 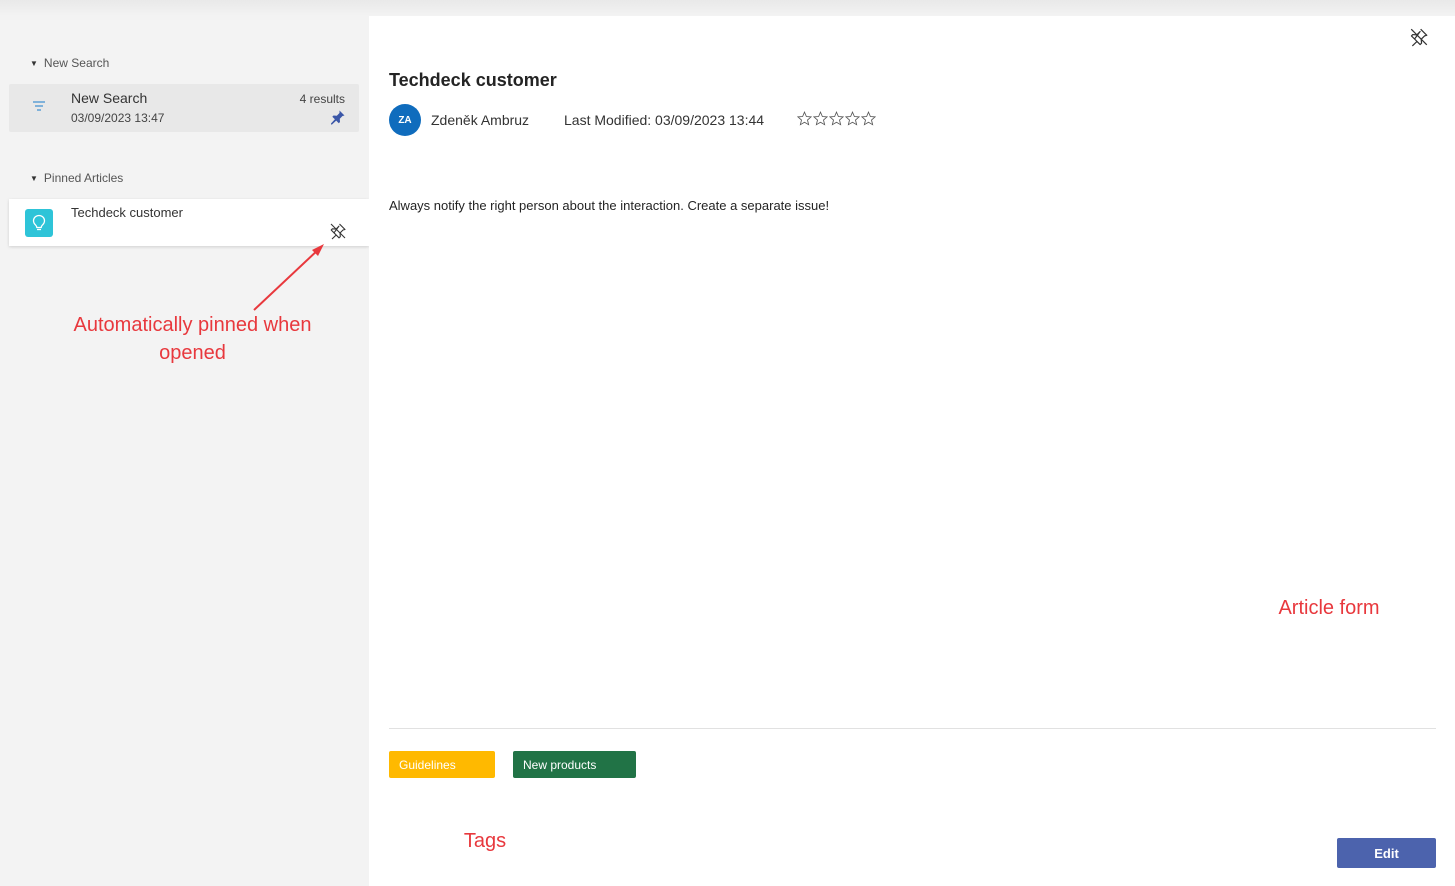 What do you see at coordinates (192, 339) in the screenshot?
I see `annotation-pinned-note: Automatically pinned when opened` at bounding box center [192, 339].